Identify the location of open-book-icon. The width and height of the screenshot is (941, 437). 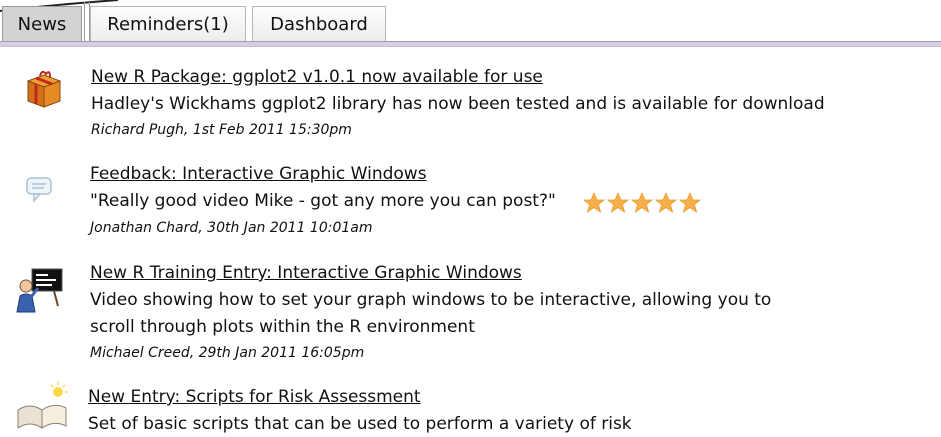
(42, 405).